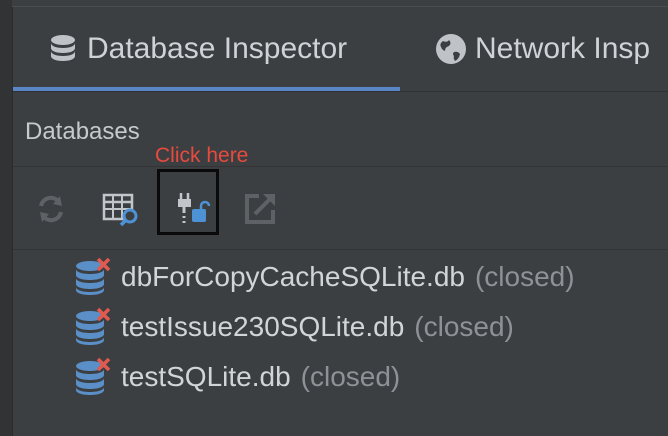 This screenshot has width=668, height=436. What do you see at coordinates (63, 49) in the screenshot?
I see `database-icon` at bounding box center [63, 49].